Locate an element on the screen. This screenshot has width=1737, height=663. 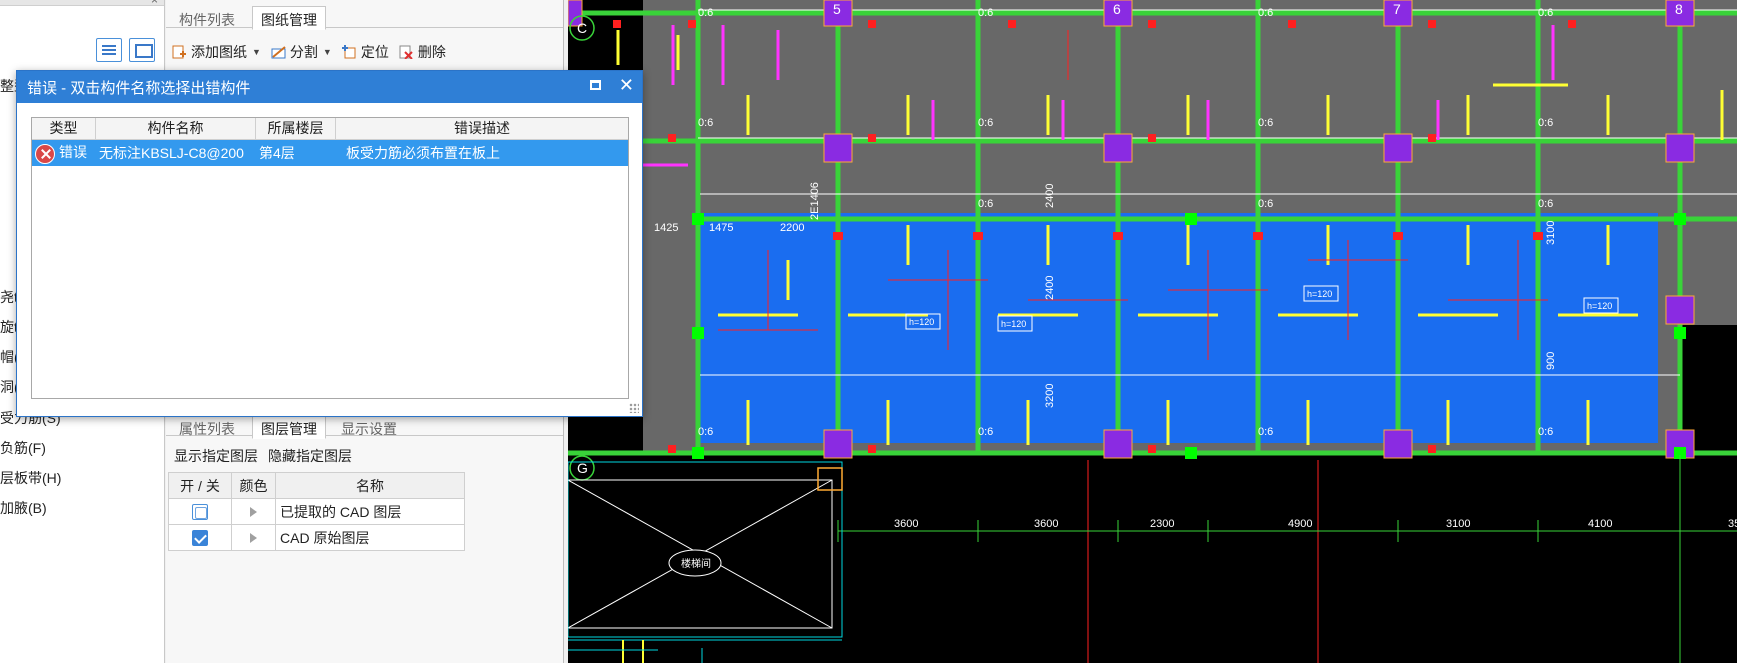
split-button: 分割 ▼ is located at coordinates (301, 52).